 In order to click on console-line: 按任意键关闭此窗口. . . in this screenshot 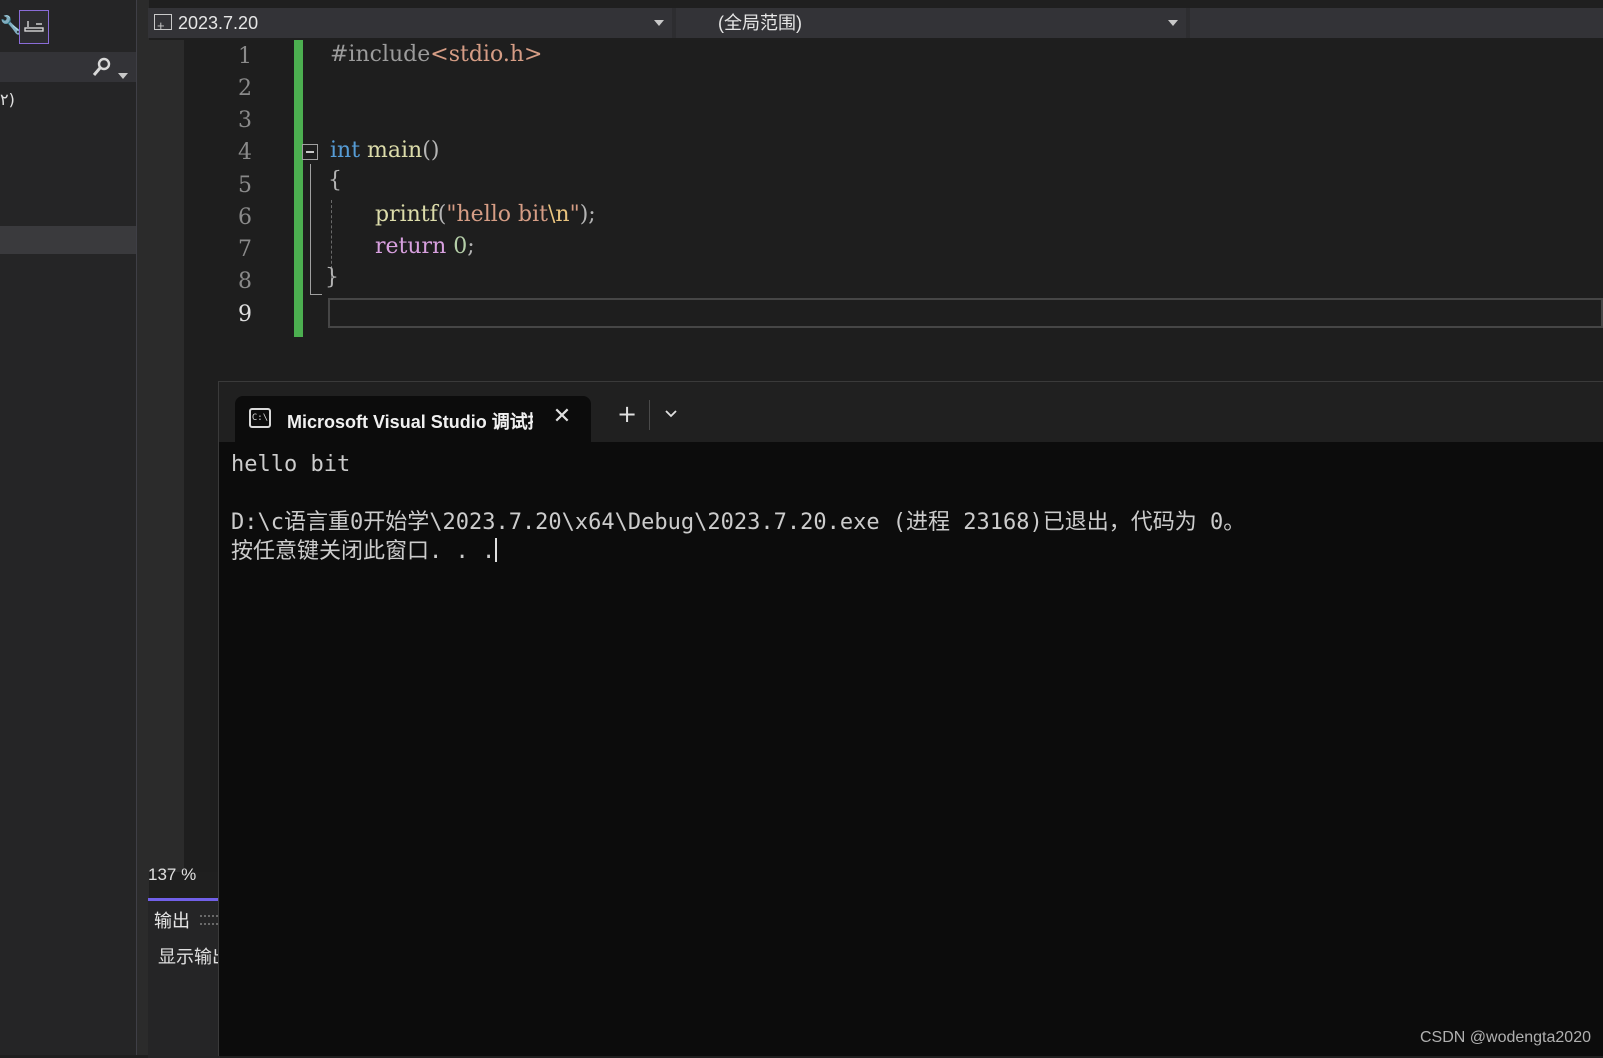, I will do `click(363, 551)`.